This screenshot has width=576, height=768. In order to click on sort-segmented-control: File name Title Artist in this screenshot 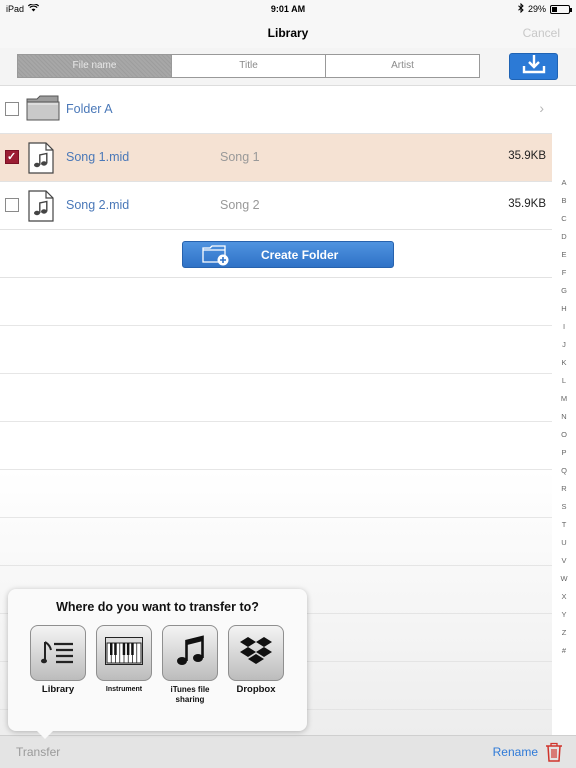, I will do `click(248, 66)`.